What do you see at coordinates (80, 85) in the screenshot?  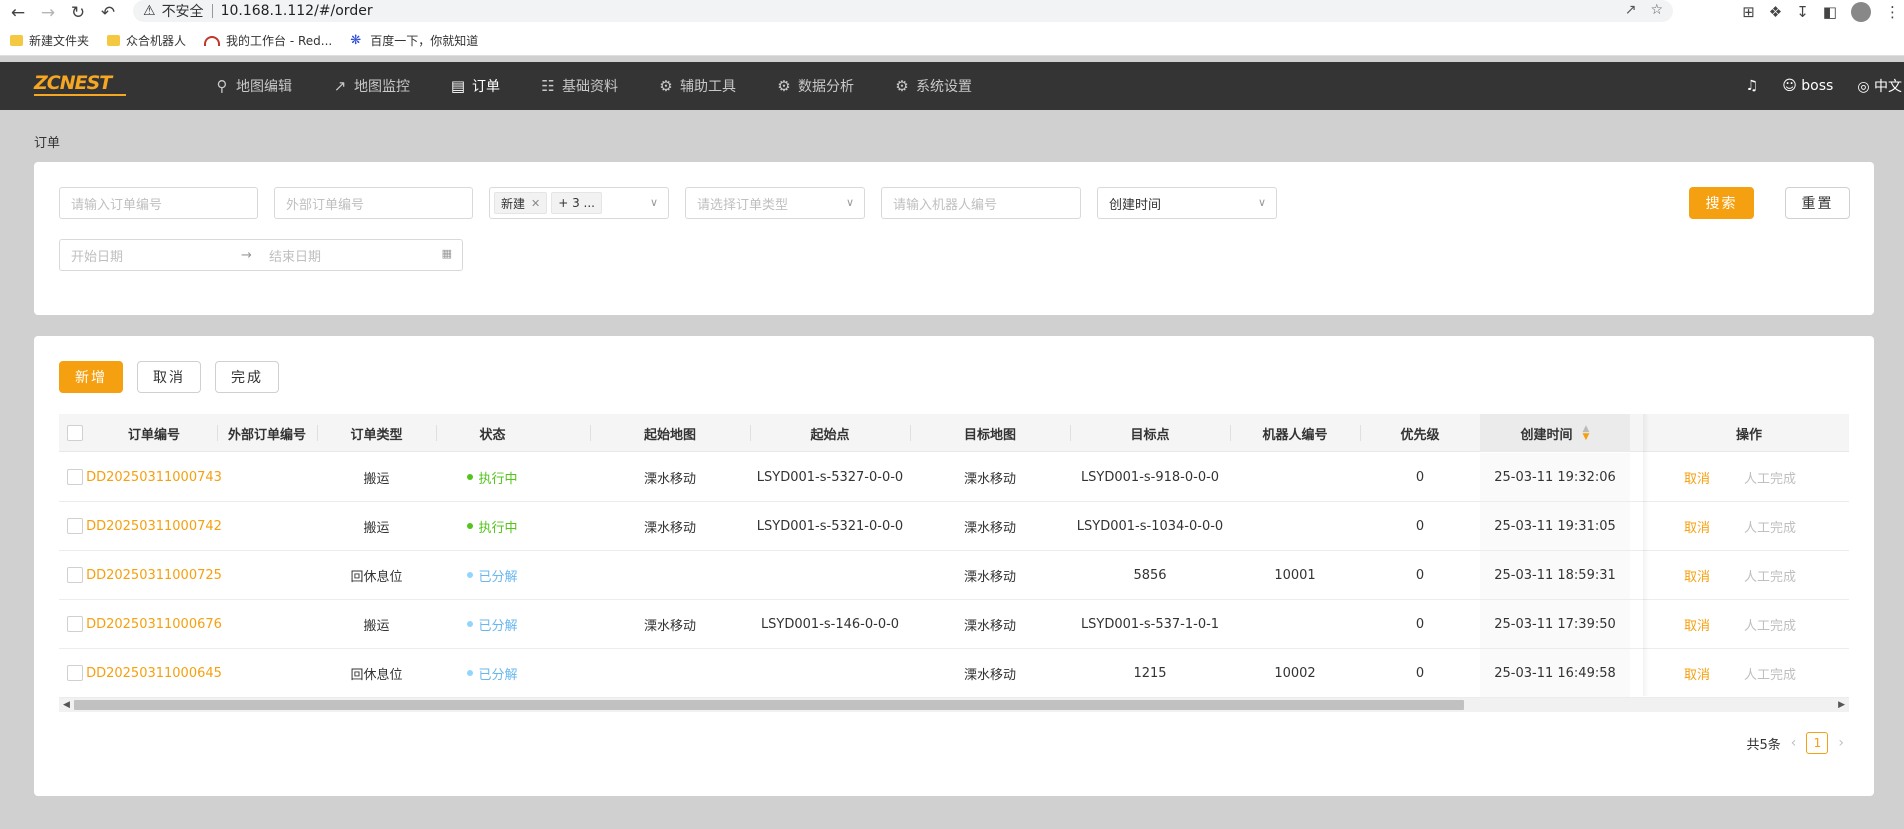 I see `logo: ZCNEST` at bounding box center [80, 85].